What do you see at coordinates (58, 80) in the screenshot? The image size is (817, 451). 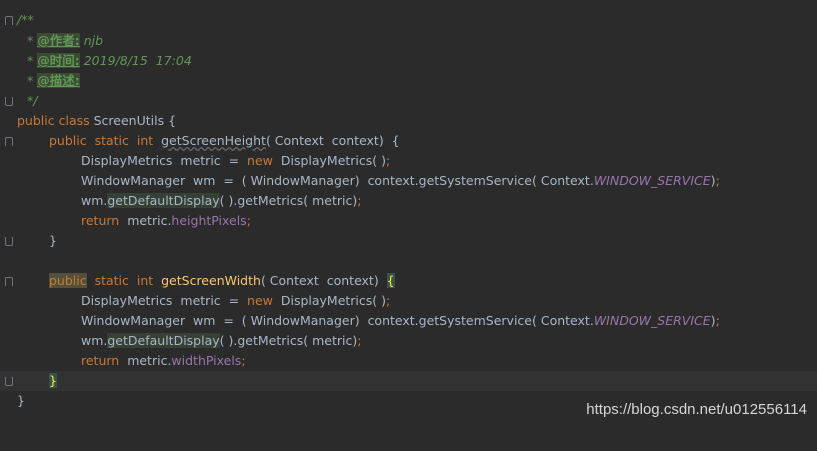 I see `doc-desc-tag: @描述:` at bounding box center [58, 80].